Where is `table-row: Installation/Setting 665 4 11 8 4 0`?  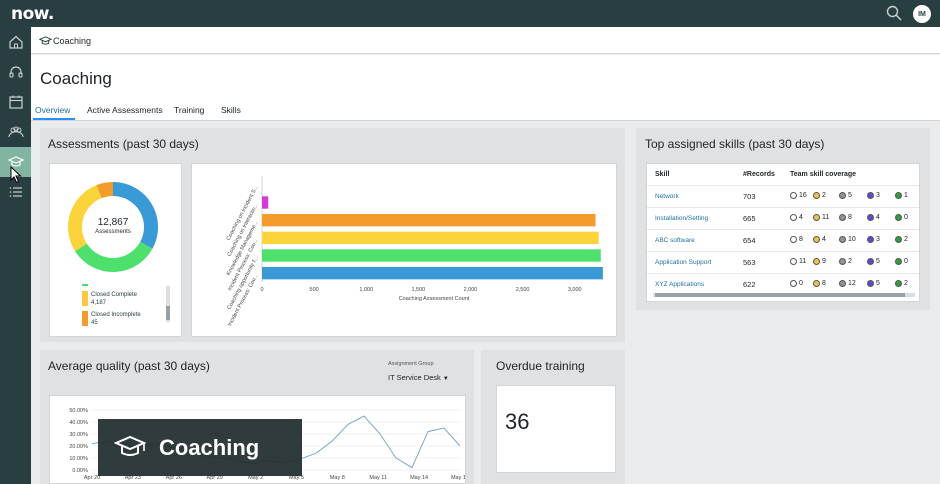 table-row: Installation/Setting 665 4 11 8 4 0 is located at coordinates (783, 218).